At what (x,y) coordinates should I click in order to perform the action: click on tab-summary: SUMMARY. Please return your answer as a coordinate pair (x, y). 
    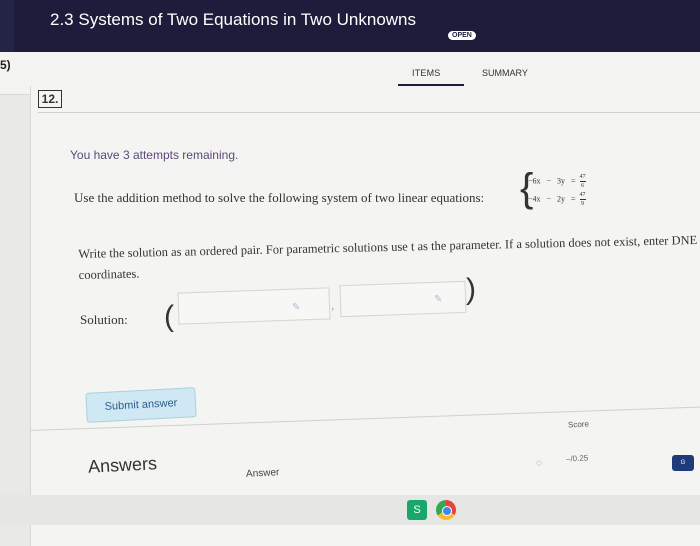
    Looking at the image, I should click on (505, 73).